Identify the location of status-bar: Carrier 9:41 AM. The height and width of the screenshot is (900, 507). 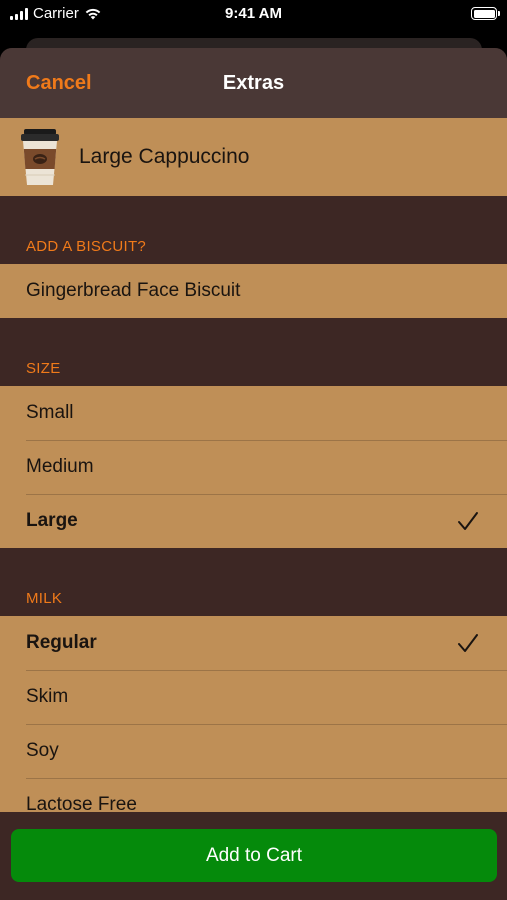
(253, 14).